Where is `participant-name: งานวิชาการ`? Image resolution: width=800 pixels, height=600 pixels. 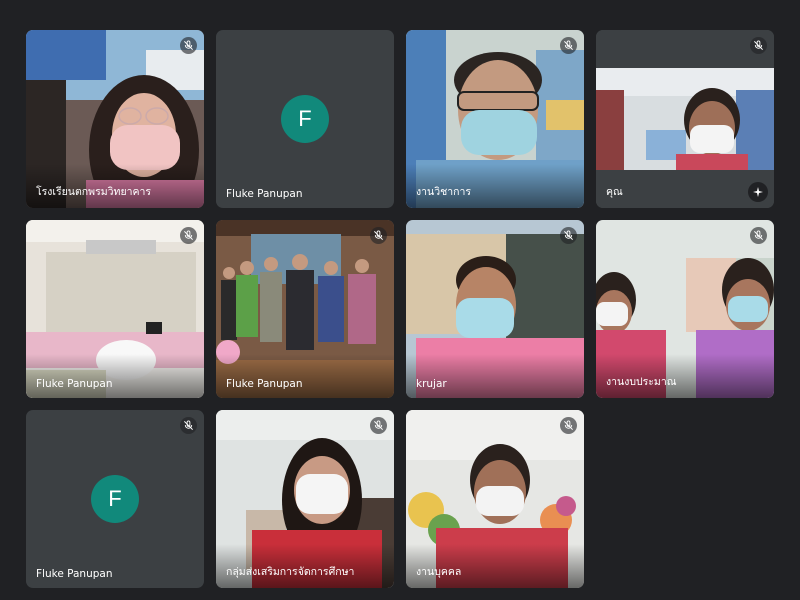
participant-name: งานวิชาการ is located at coordinates (444, 192).